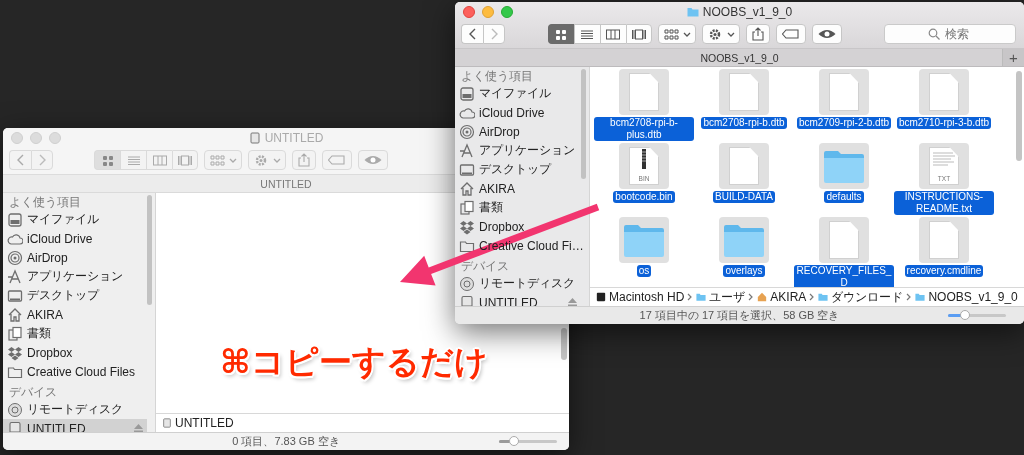 The width and height of the screenshot is (1024, 455). What do you see at coordinates (286, 441) in the screenshot?
I see `status-text: 0 項目、7.83 GB 空き` at bounding box center [286, 441].